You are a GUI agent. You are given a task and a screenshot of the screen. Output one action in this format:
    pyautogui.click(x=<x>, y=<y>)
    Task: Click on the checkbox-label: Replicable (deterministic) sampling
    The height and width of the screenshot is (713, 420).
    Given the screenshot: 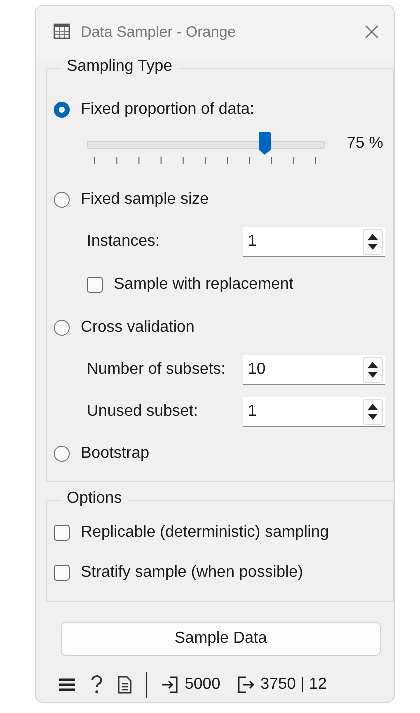 What is the action you would take?
    pyautogui.click(x=205, y=533)
    